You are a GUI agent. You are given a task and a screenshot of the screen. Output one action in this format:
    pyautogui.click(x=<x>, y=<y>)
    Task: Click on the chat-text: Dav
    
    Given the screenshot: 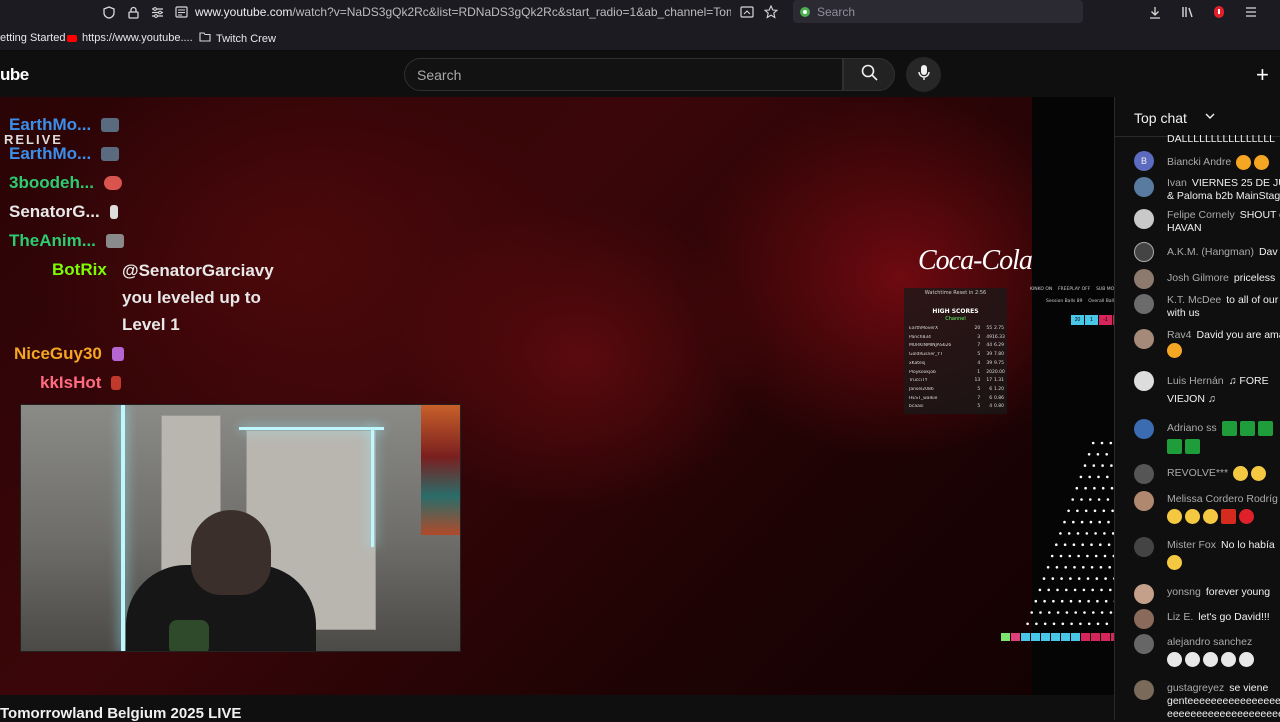 What is the action you would take?
    pyautogui.click(x=1268, y=252)
    